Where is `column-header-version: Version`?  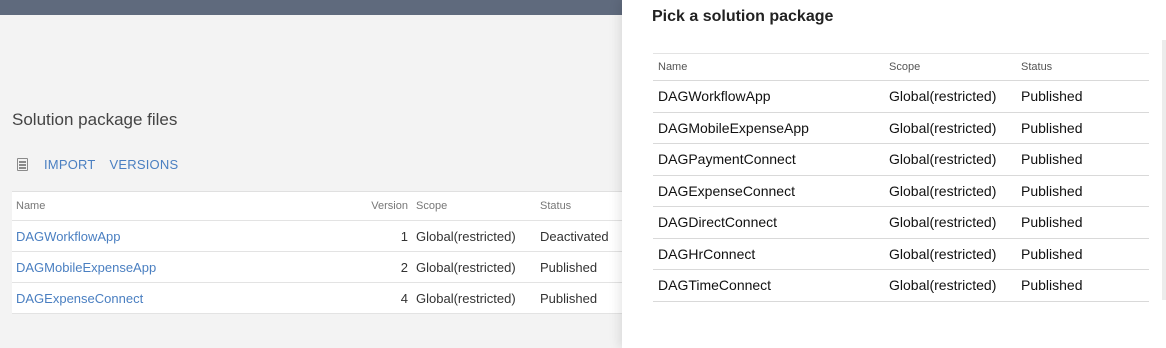
column-header-version: Version is located at coordinates (388, 206).